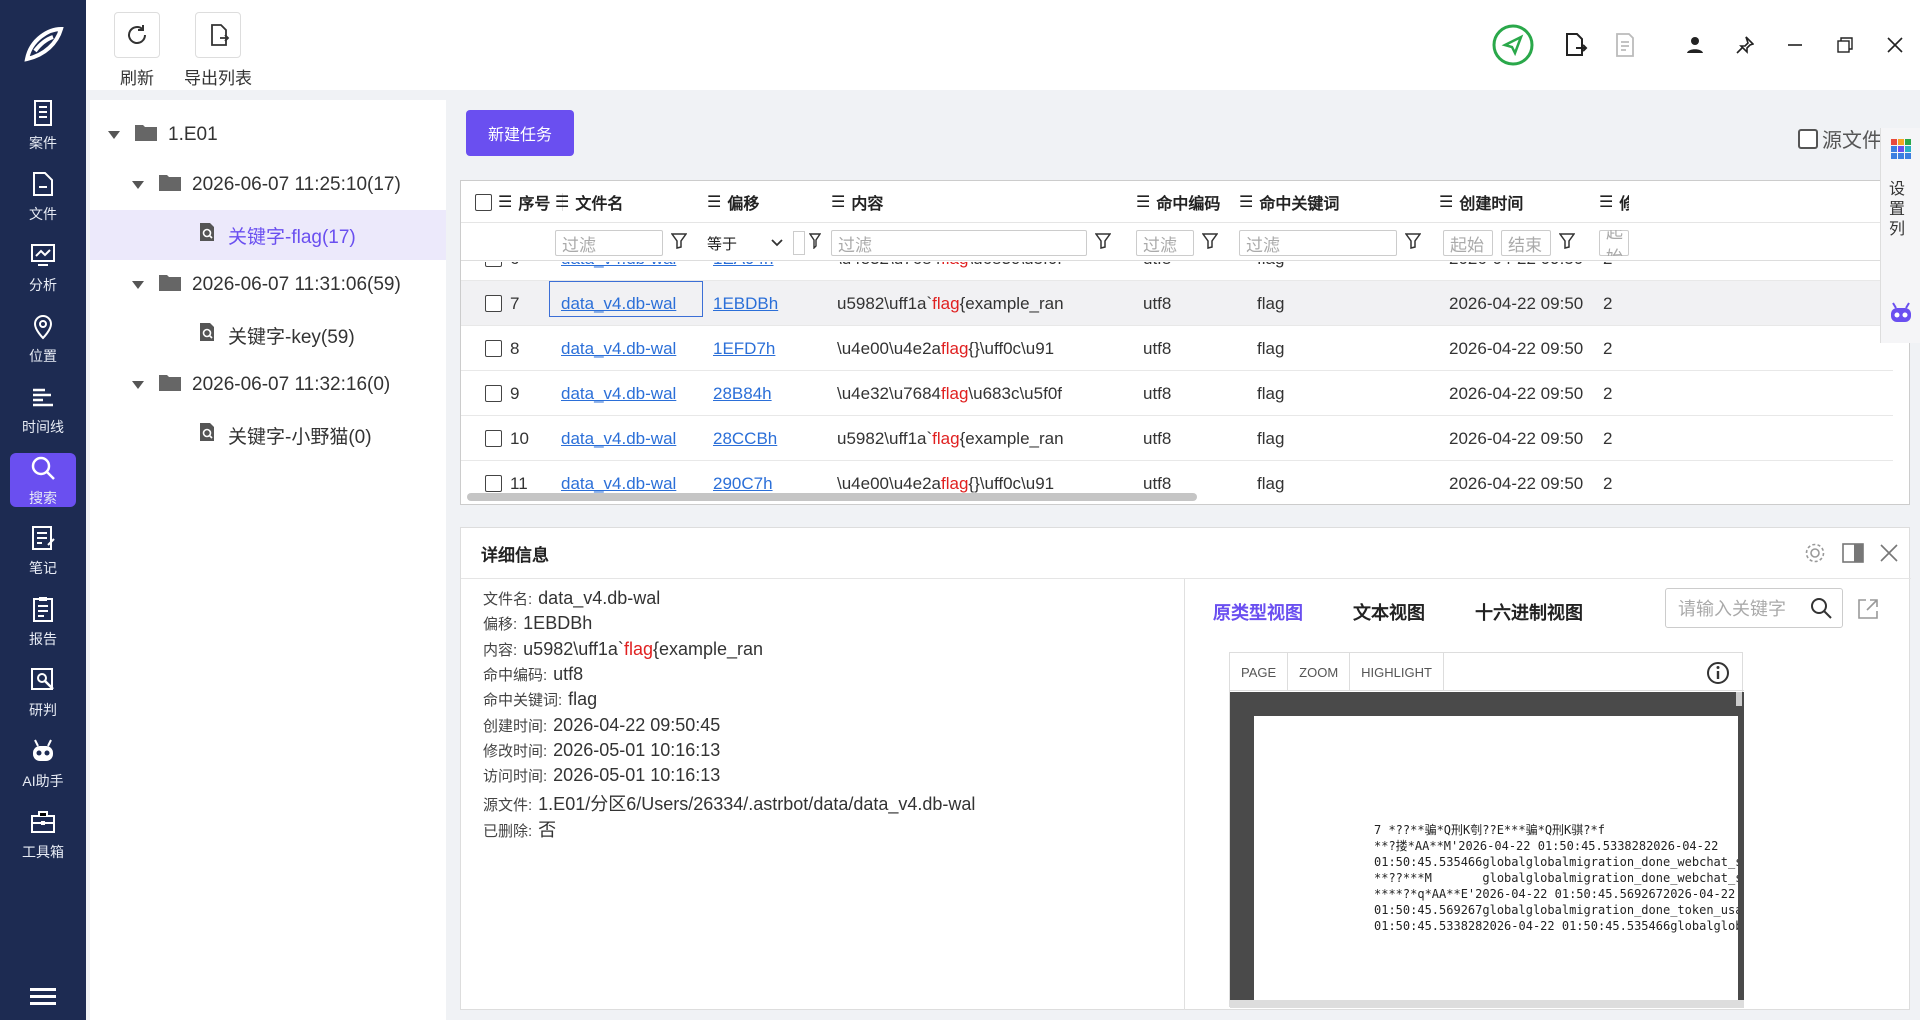 The image size is (1920, 1020). Describe the element at coordinates (1186, 202) in the screenshot. I see `col-encoding: ☰ 命中编码` at that location.